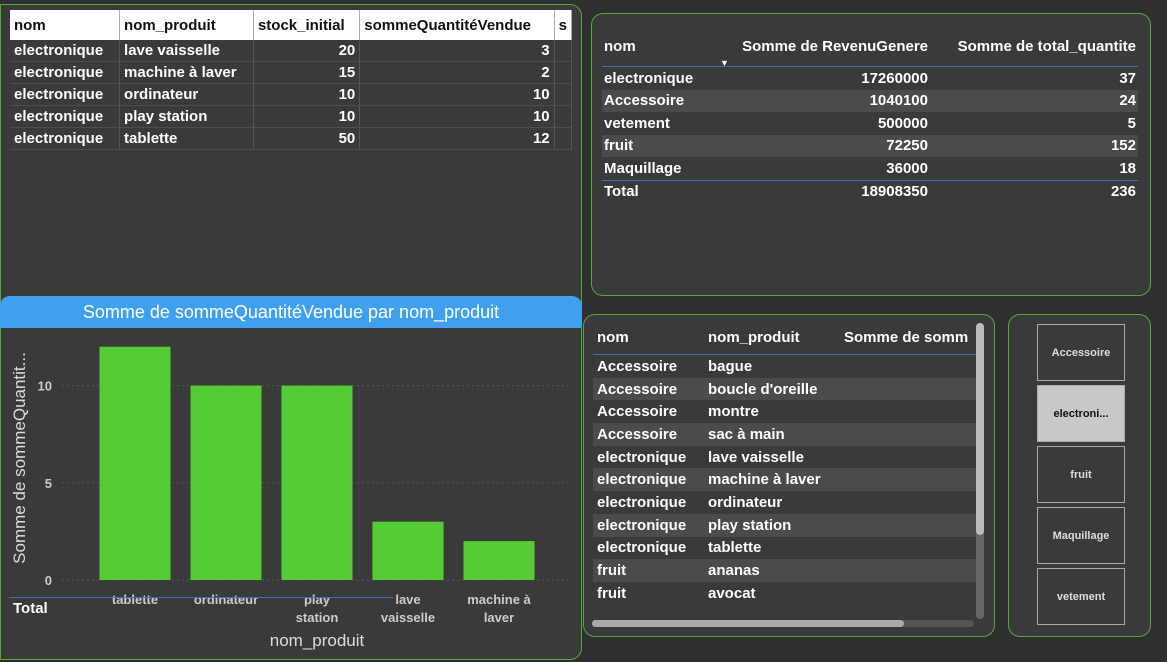  I want to click on cell-nom-produit: ananas, so click(772, 570).